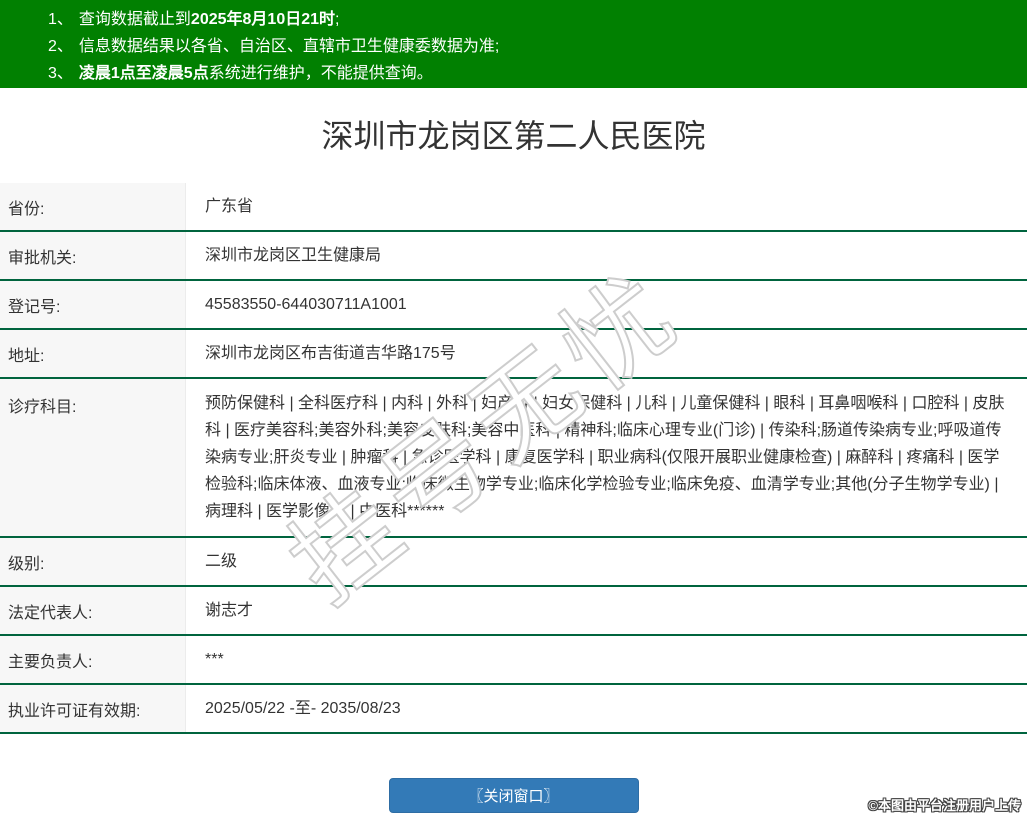  I want to click on table-row-province: 省份: 广东省, so click(513, 207).